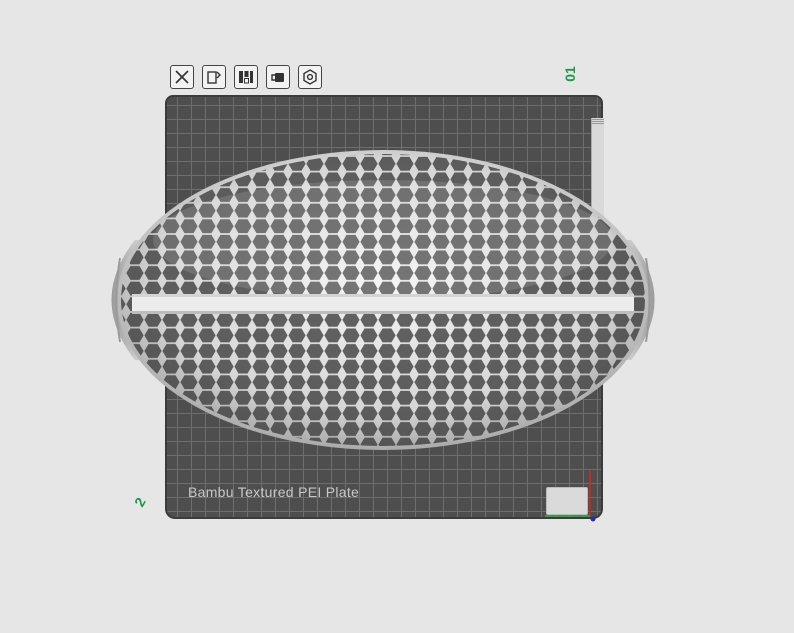 The image size is (794, 633). Describe the element at coordinates (274, 492) in the screenshot. I see `plate-label: Bambu Textured PEI Plate` at that location.